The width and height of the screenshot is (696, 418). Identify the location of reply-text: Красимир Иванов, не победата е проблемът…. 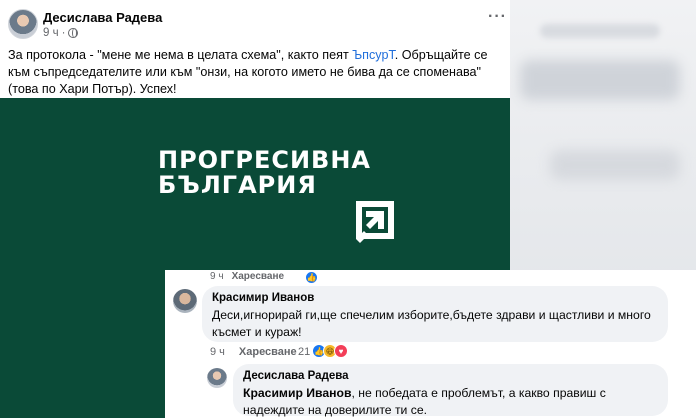
(424, 401).